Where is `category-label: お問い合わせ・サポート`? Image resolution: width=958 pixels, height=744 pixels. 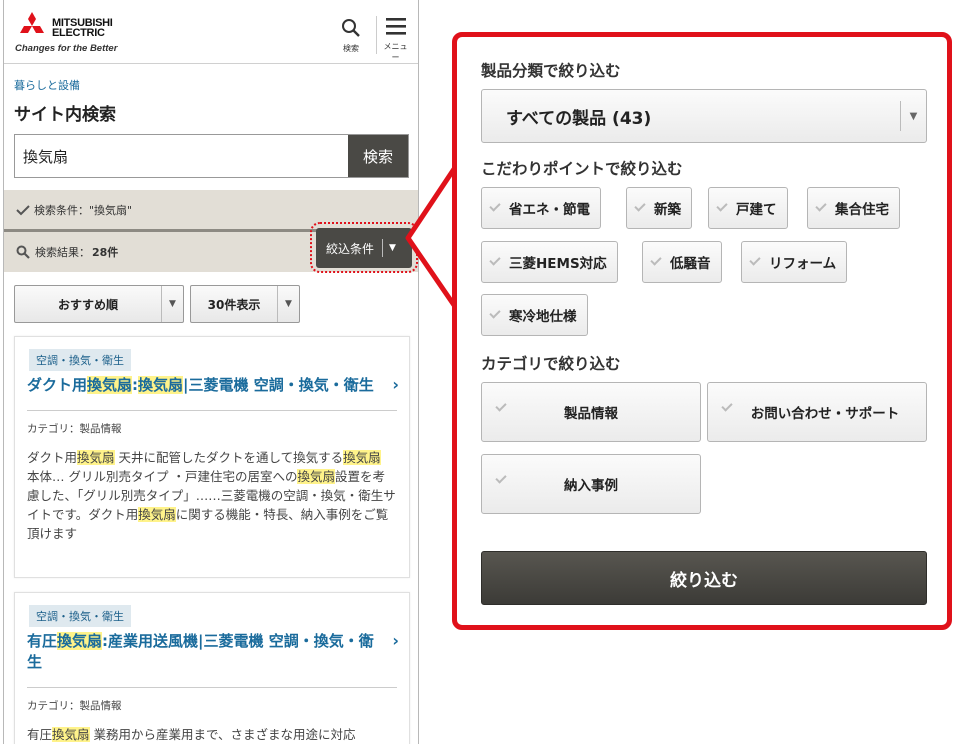 category-label: お問い合わせ・サポート is located at coordinates (825, 414).